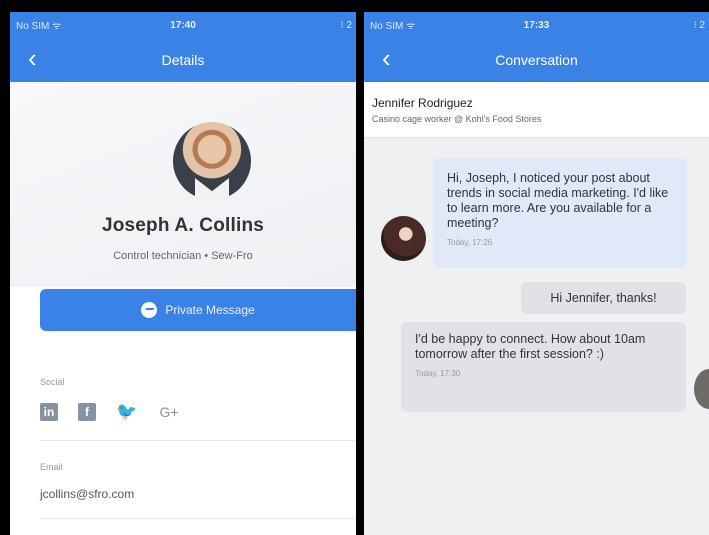 The width and height of the screenshot is (709, 535). What do you see at coordinates (127, 412) in the screenshot?
I see `twitter-icon: 🐦` at bounding box center [127, 412].